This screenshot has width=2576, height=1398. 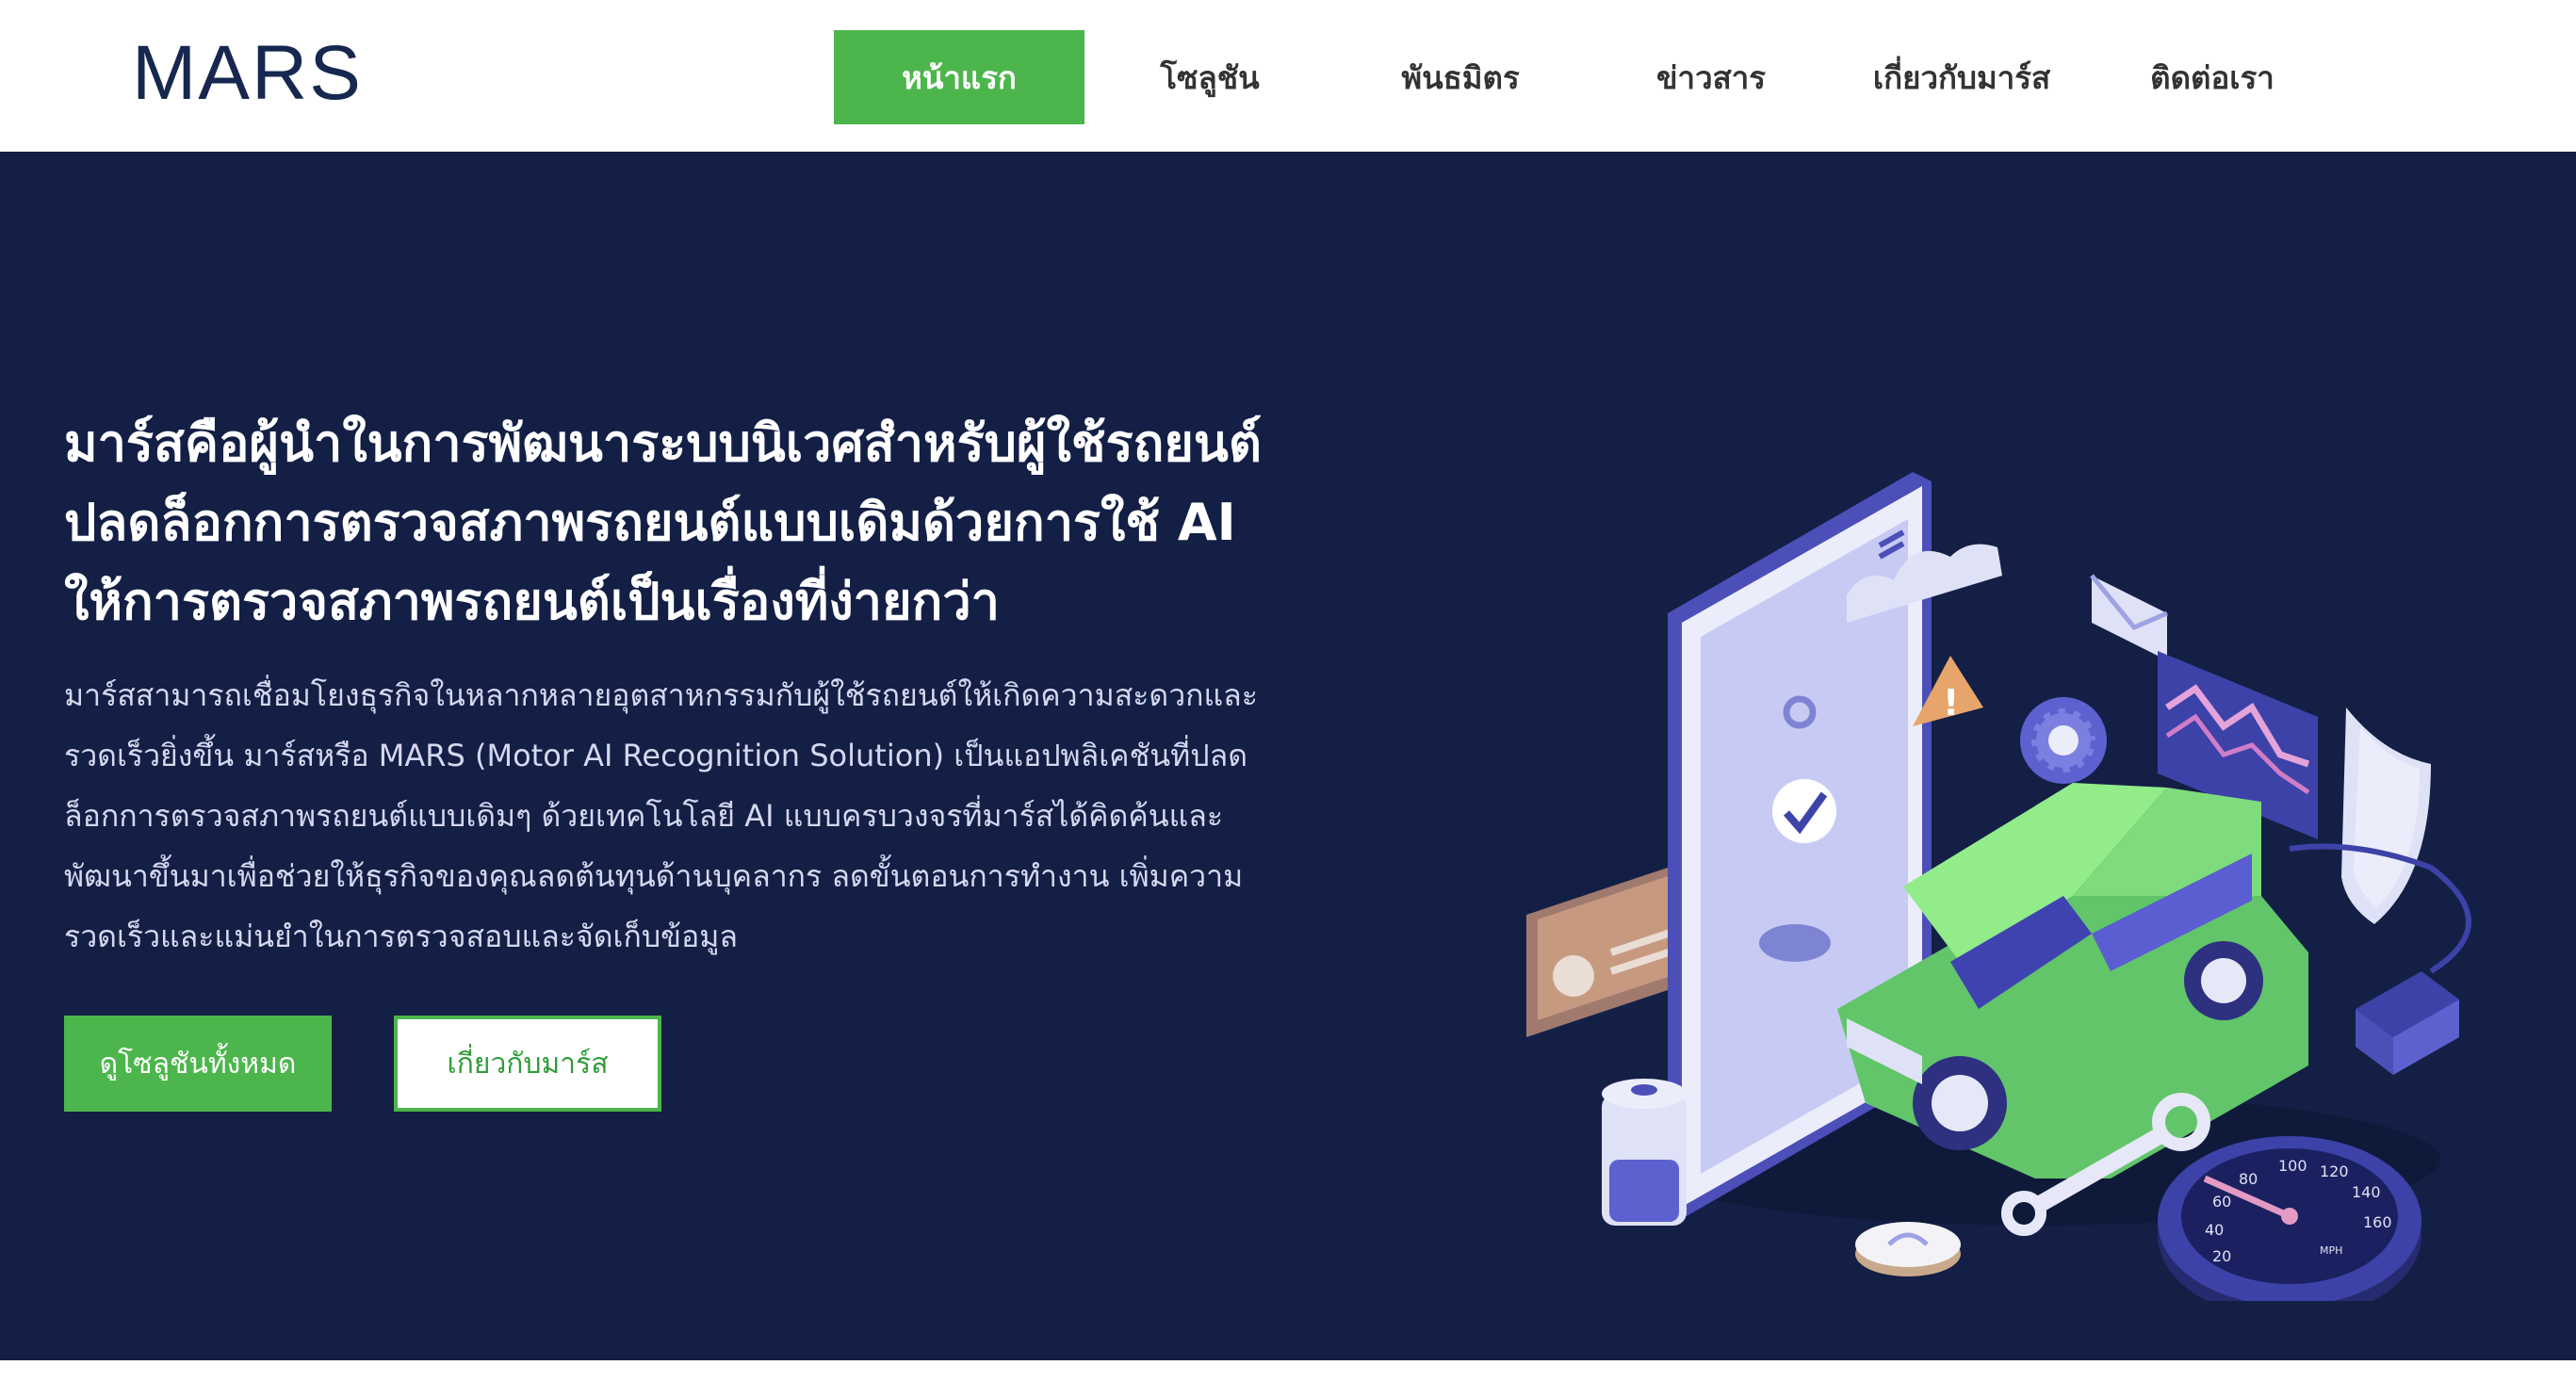 I want to click on speedometer-tick: 60, so click(x=2221, y=1202).